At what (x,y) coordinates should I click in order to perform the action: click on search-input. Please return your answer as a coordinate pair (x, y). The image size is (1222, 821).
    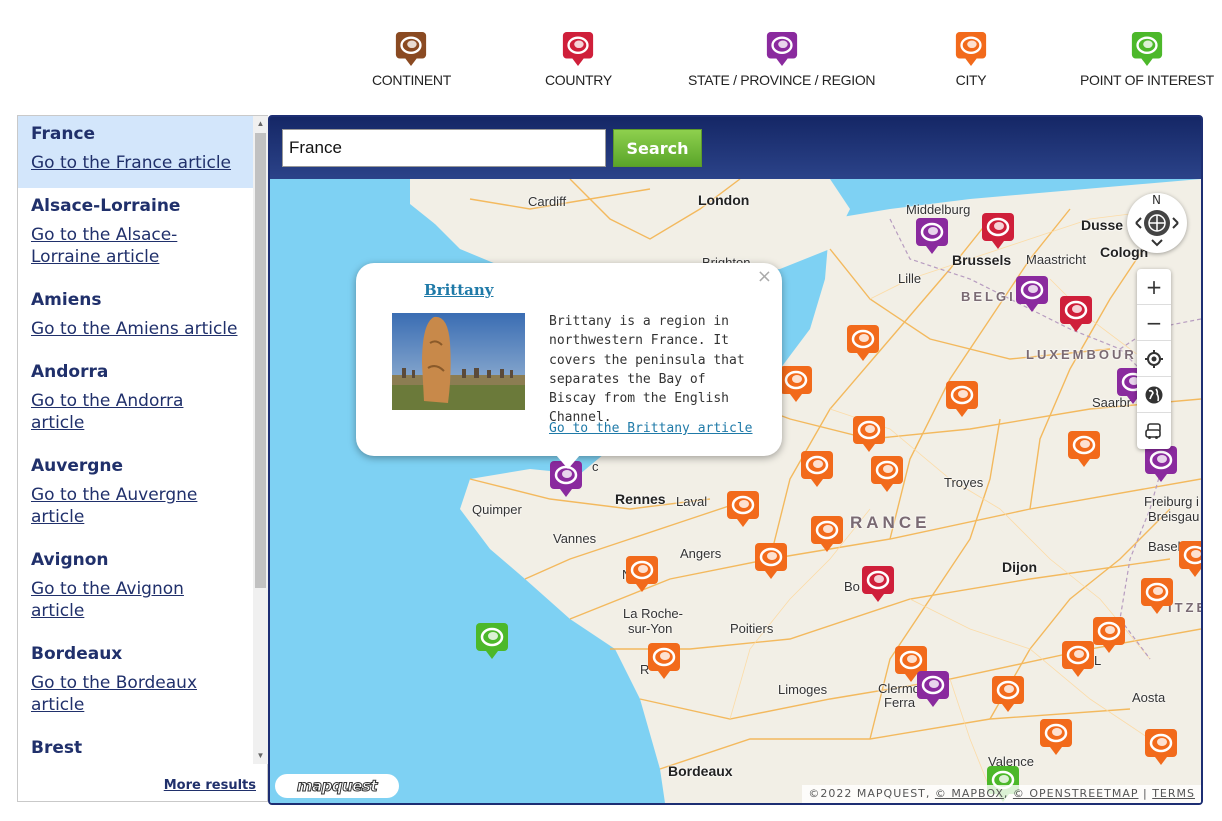
    Looking at the image, I should click on (444, 148).